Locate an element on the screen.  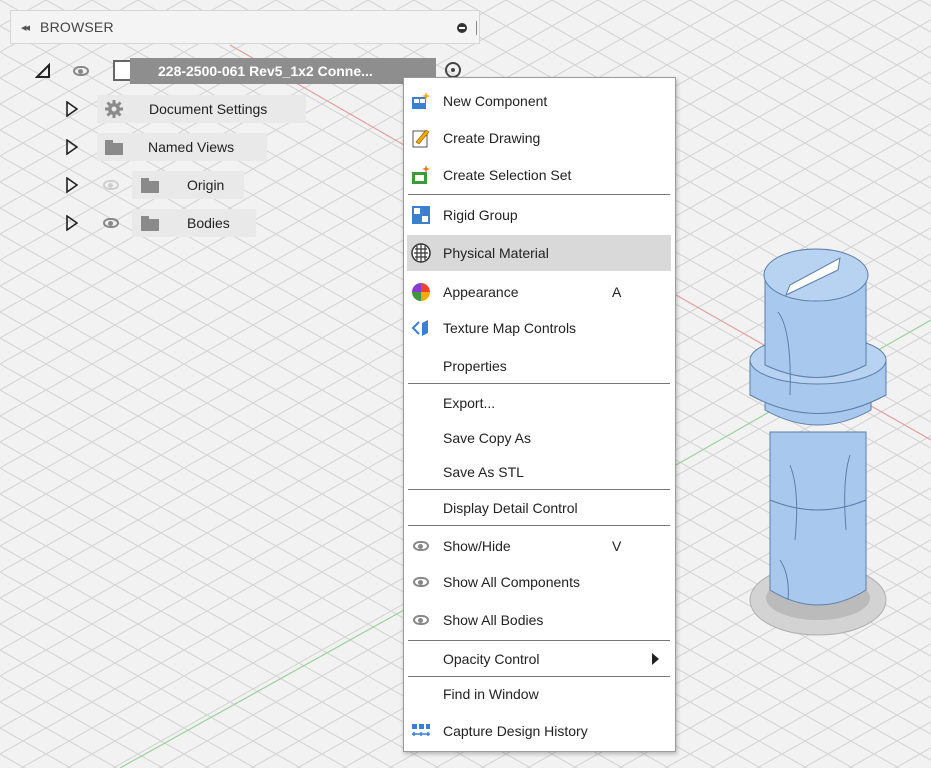
menu-item-create-selection-set: Create Selection Set is located at coordinates (539, 175).